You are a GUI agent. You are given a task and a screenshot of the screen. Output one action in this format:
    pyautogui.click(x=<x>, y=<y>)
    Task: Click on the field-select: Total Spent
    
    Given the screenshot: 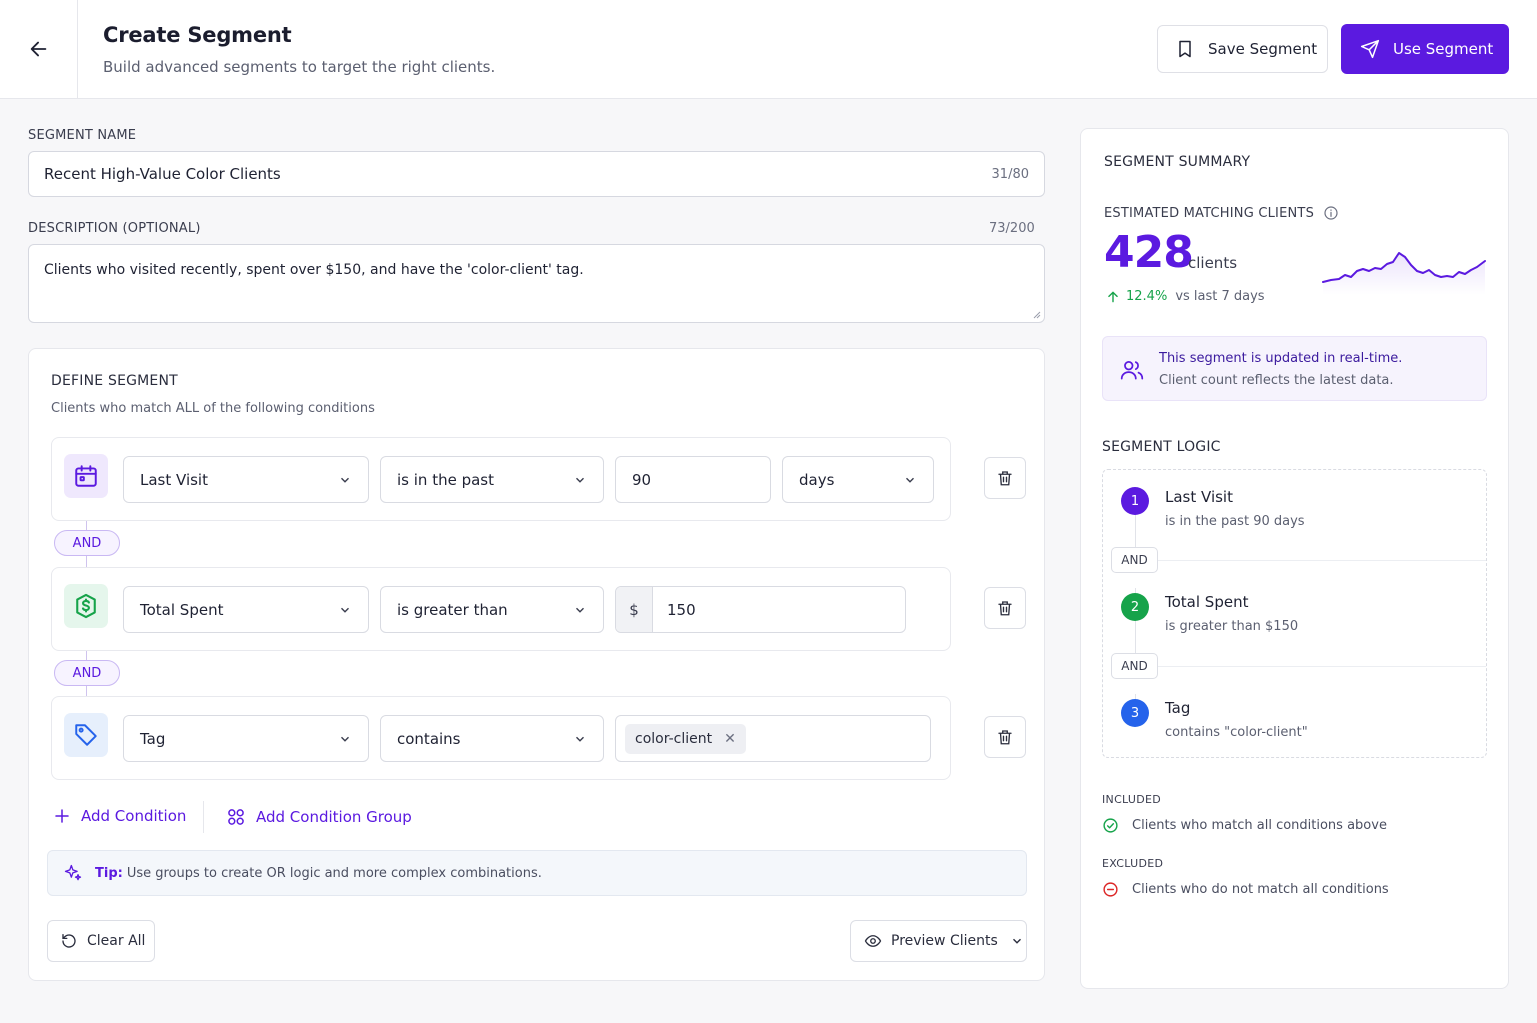 What is the action you would take?
    pyautogui.click(x=246, y=609)
    